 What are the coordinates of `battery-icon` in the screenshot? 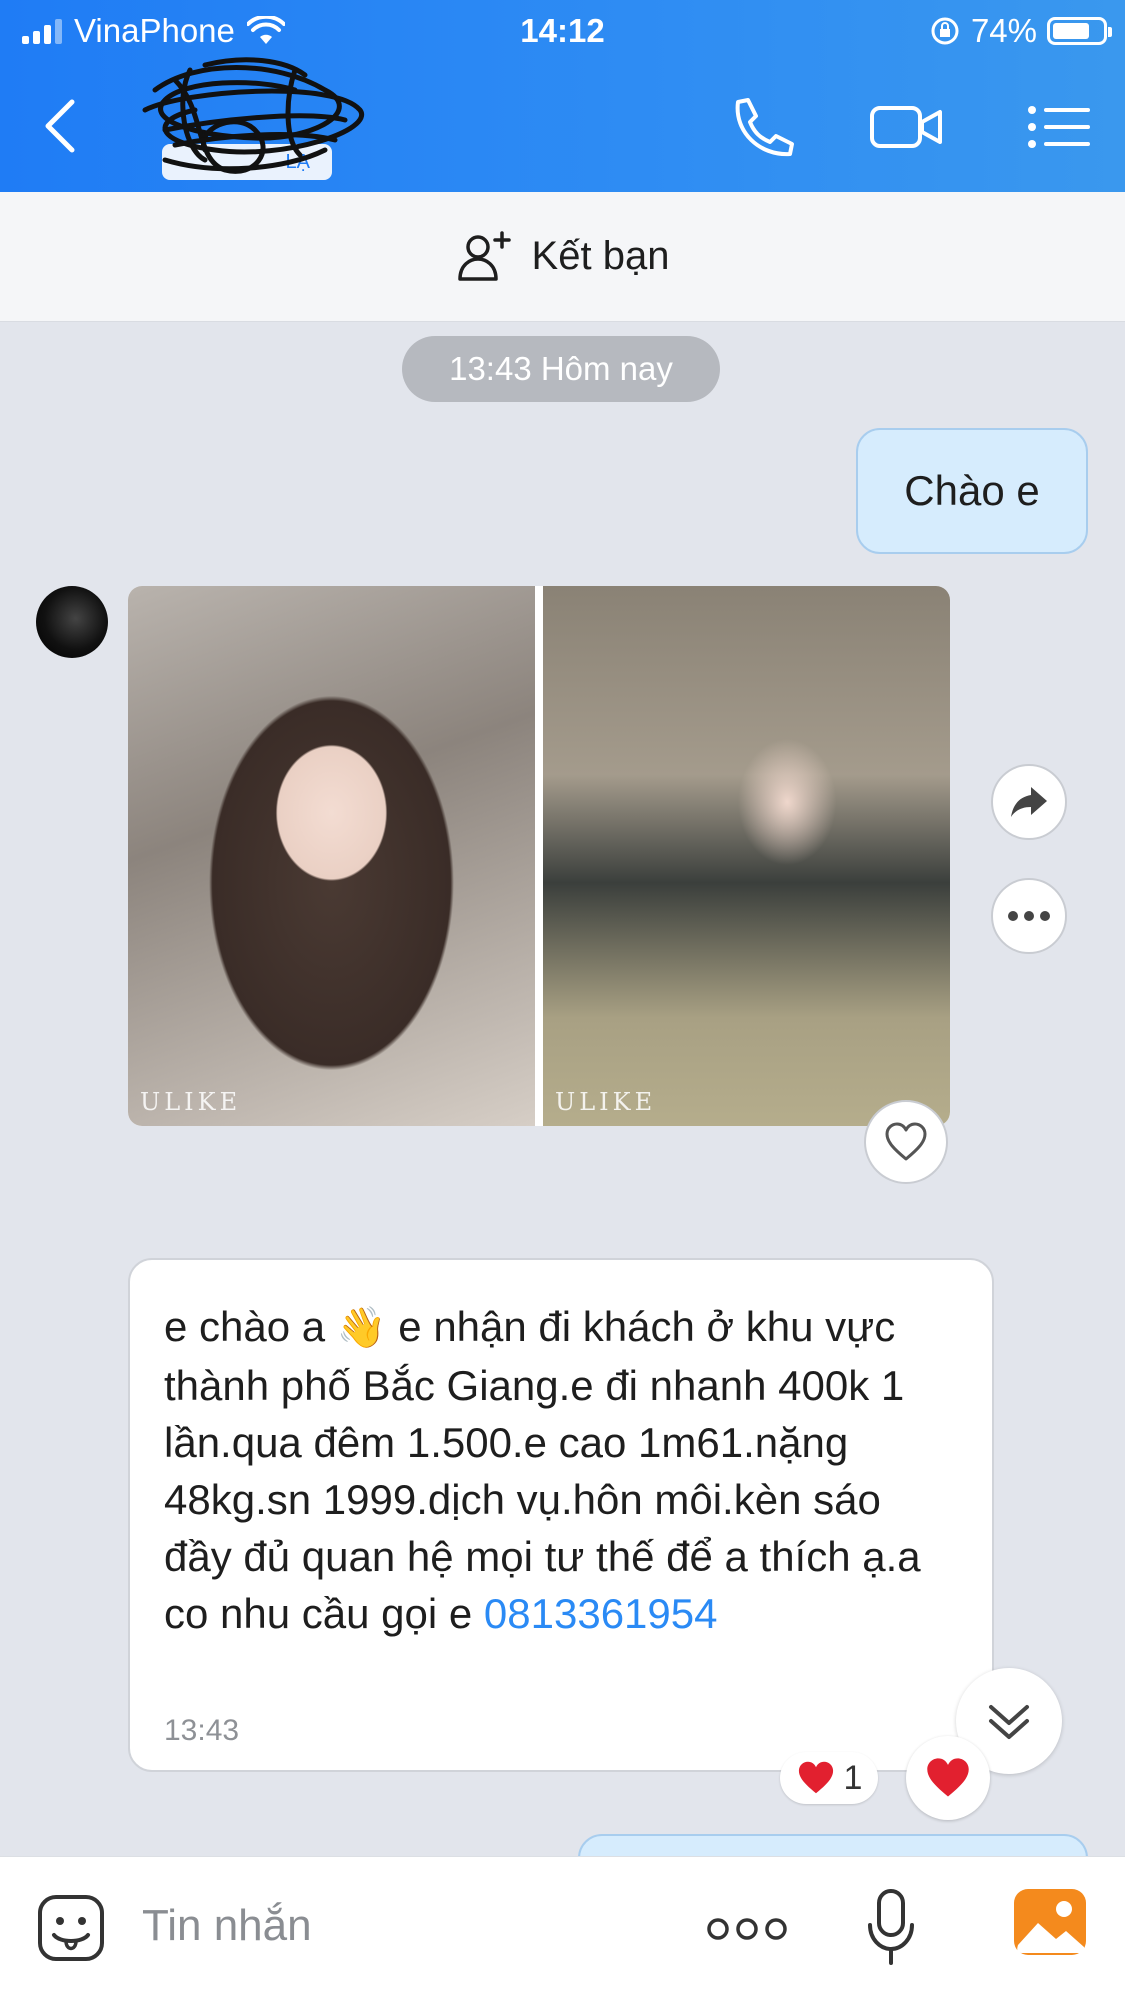 It's located at (1079, 31).